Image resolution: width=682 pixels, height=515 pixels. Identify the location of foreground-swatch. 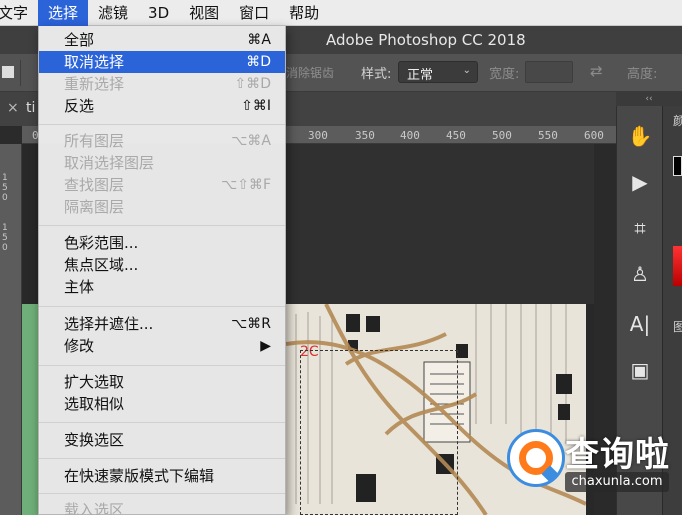
(677, 166).